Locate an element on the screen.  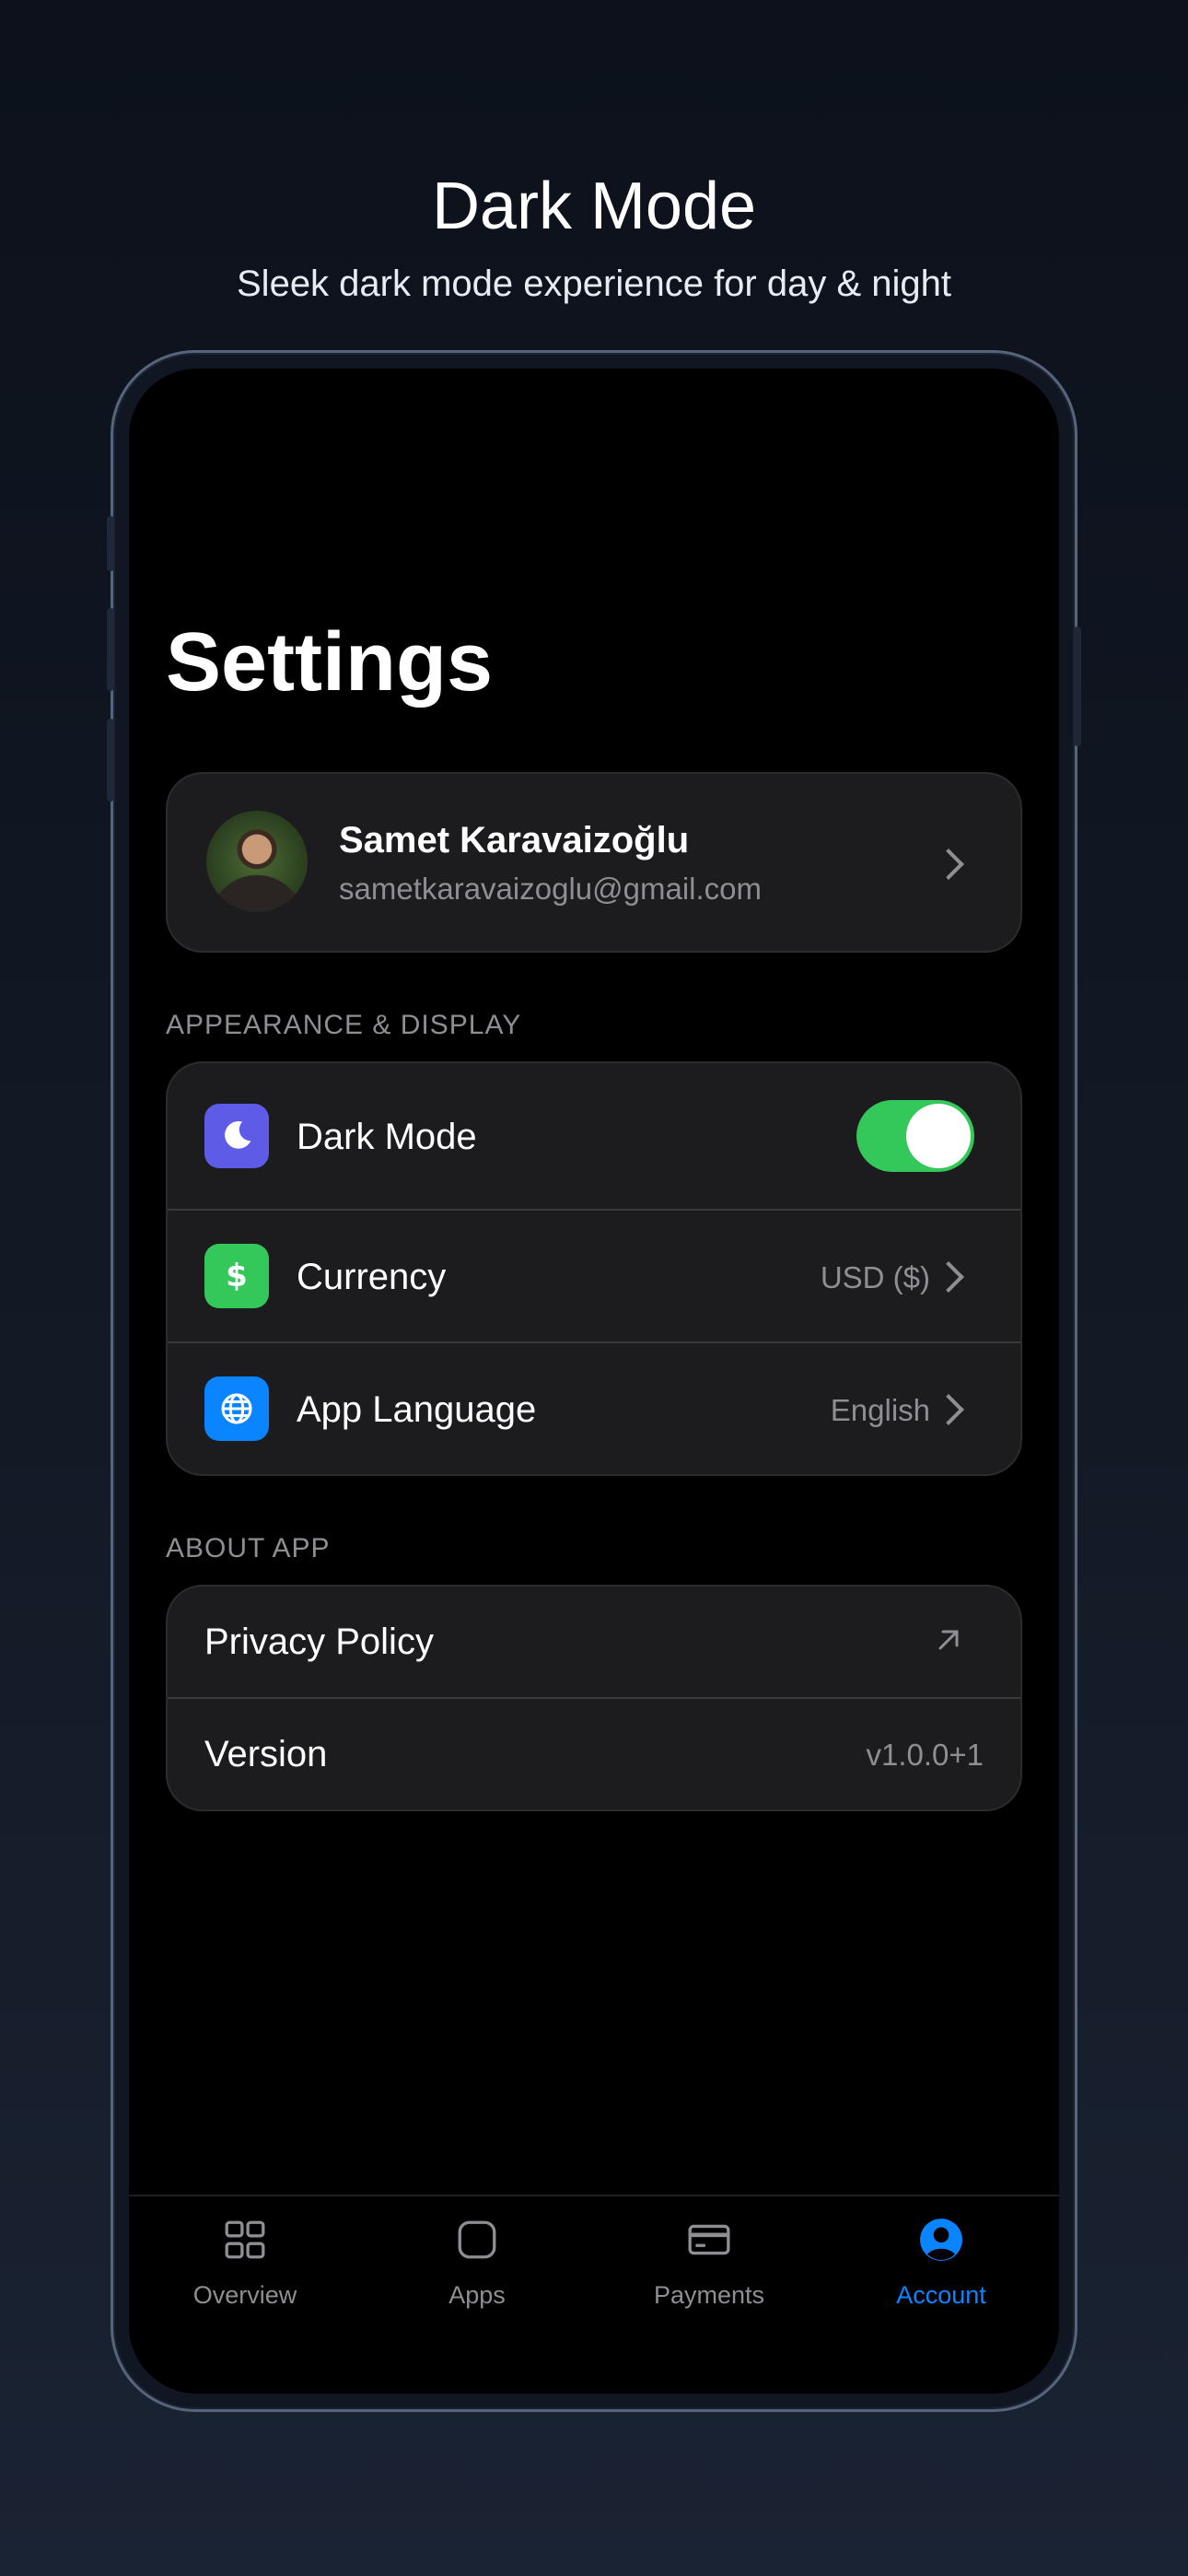
row-label-dark-mode: Dark Mode is located at coordinates (387, 1137).